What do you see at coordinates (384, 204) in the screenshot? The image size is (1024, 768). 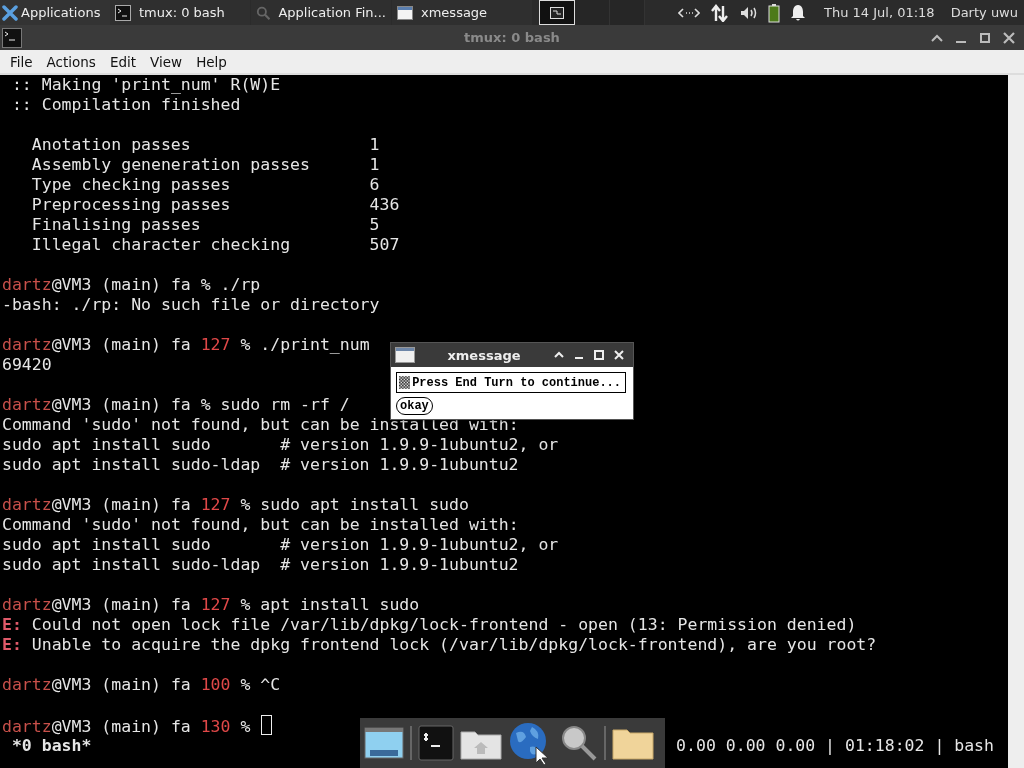 I see `stat-value: 436` at bounding box center [384, 204].